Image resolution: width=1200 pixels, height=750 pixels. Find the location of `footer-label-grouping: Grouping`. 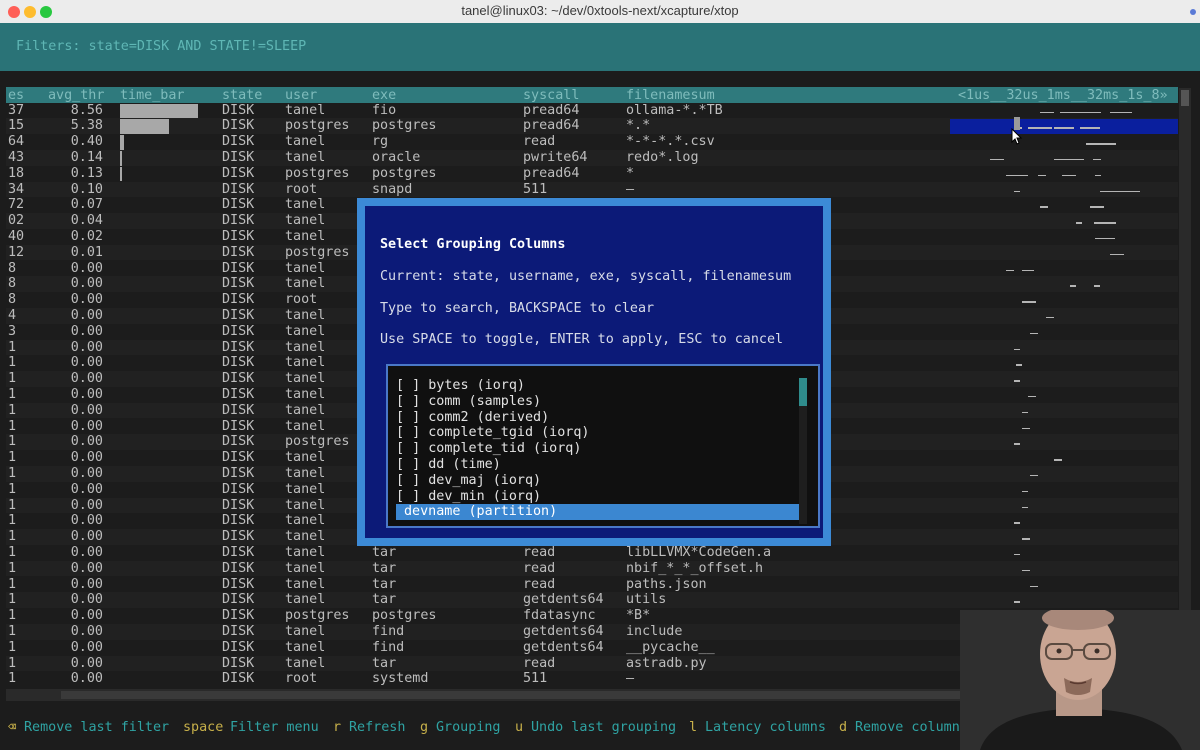

footer-label-grouping: Grouping is located at coordinates (468, 727).